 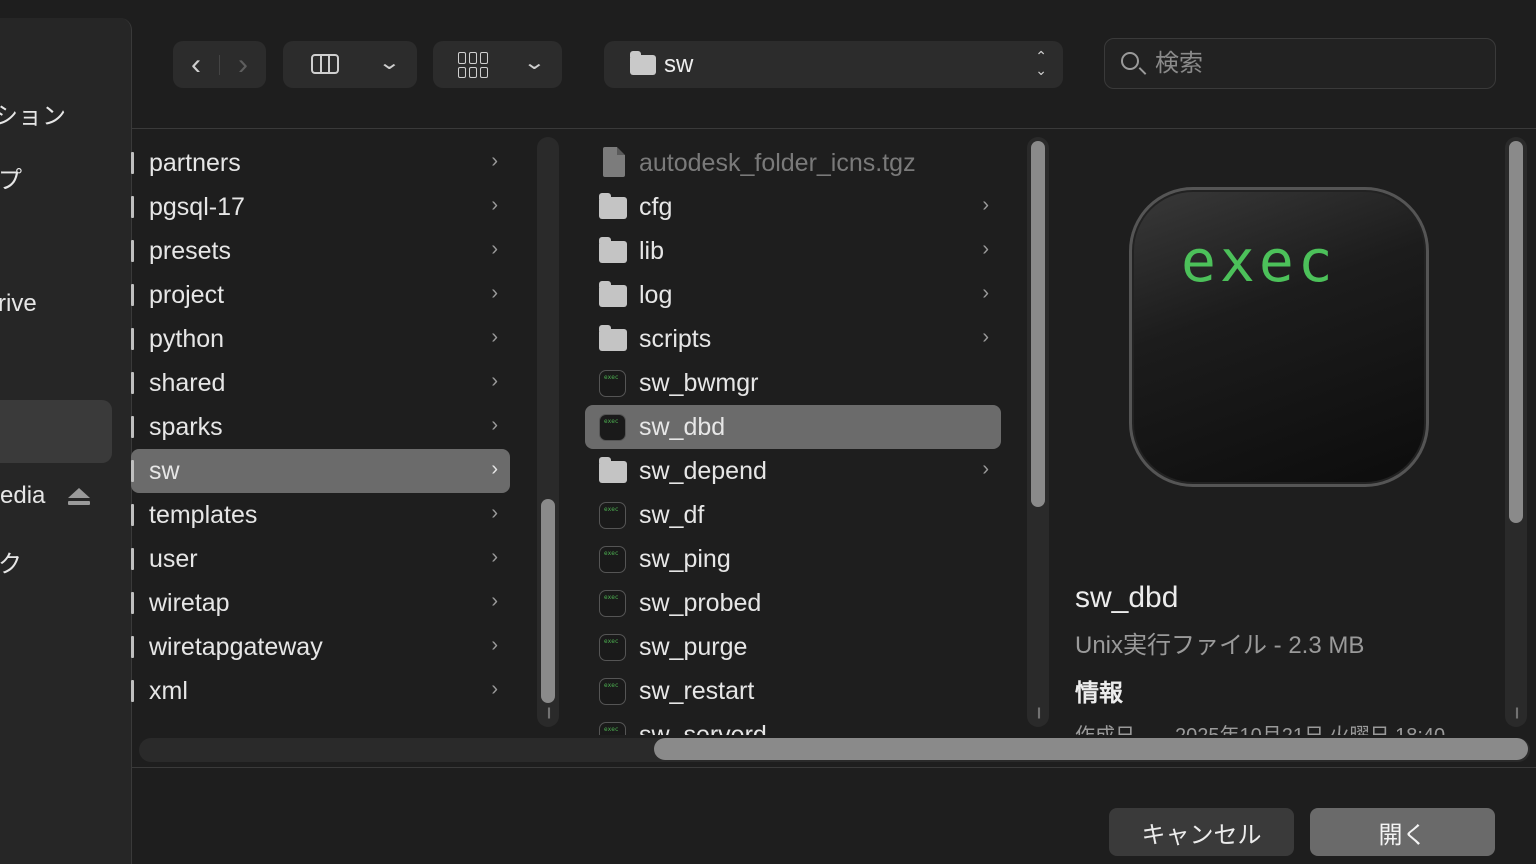 I want to click on list-item: pgsql-17 ›, so click(x=320, y=207).